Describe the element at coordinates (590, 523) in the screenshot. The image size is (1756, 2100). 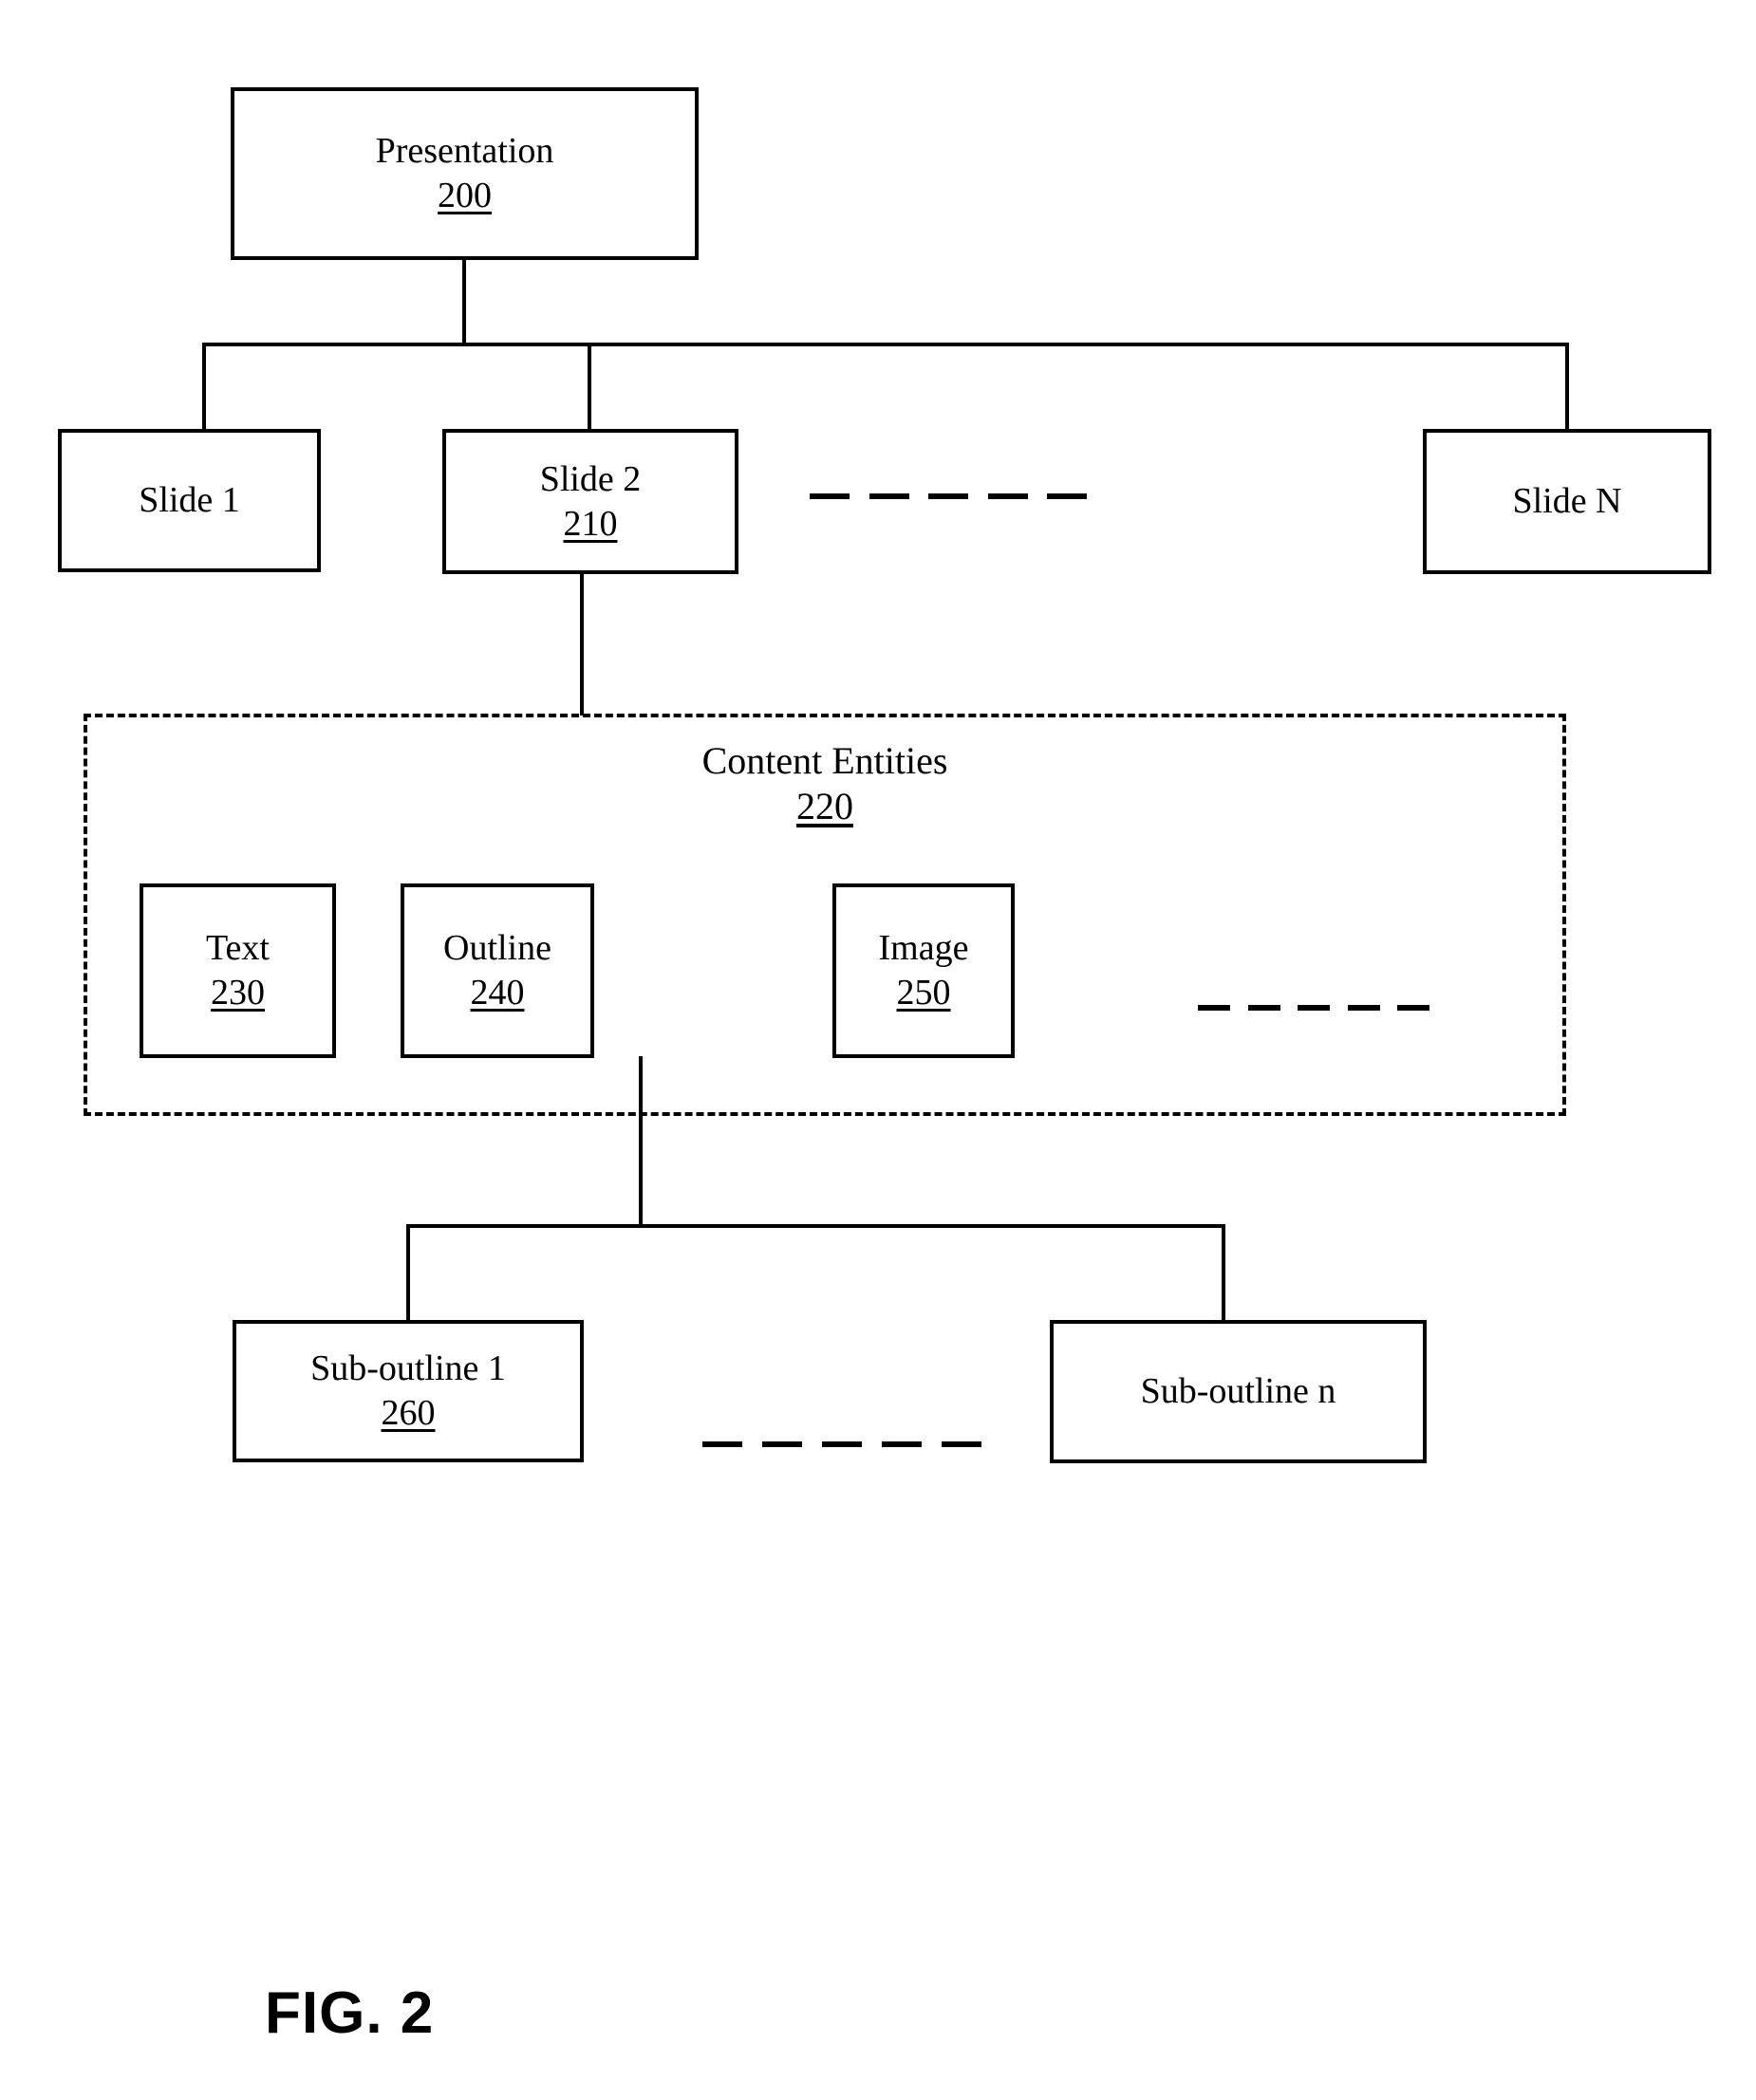
I see `node-slide-2-ref: 210` at that location.